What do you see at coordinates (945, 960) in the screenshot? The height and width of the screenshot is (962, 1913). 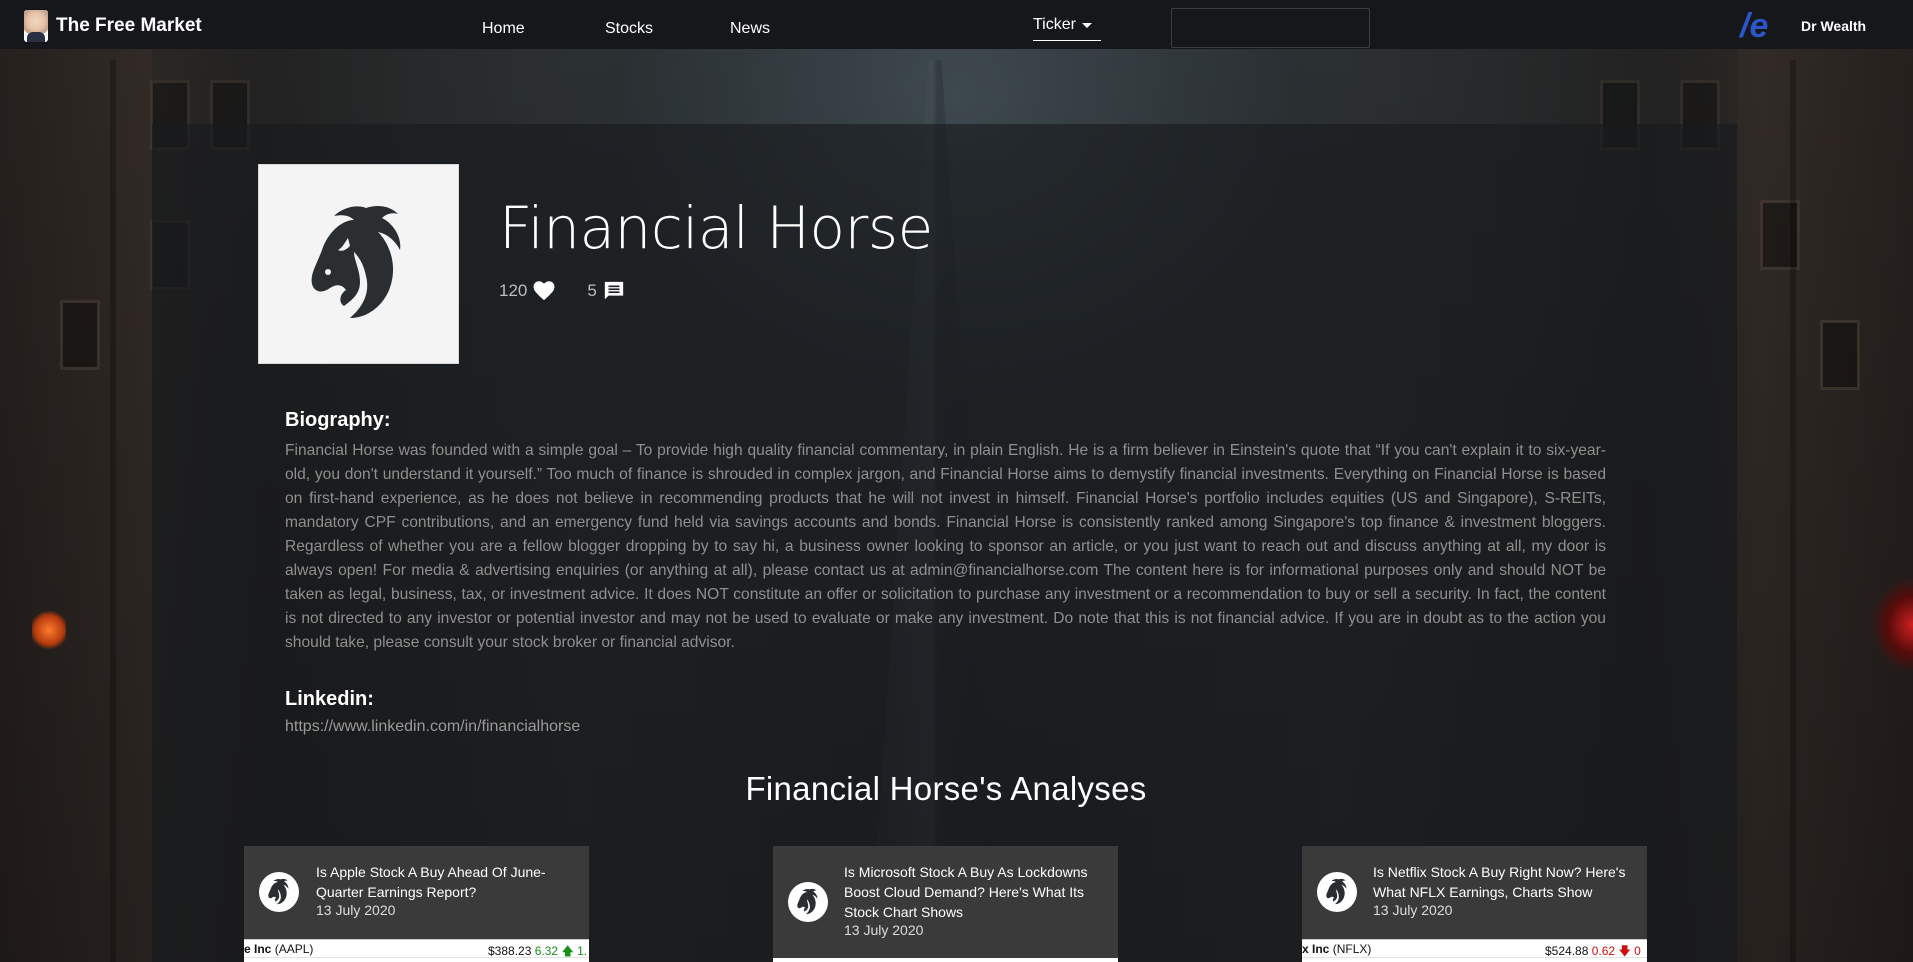 I see `ticker-widget-edge` at bounding box center [945, 960].